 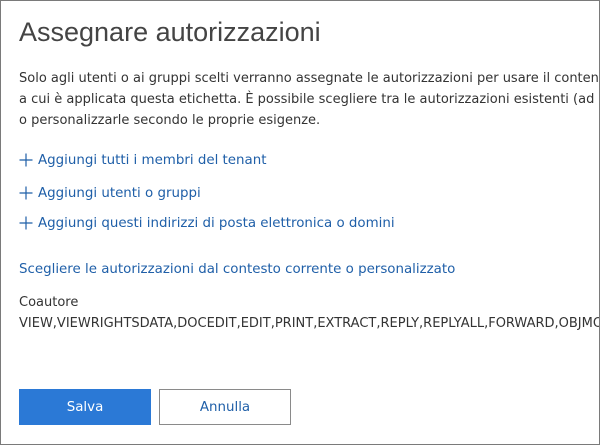 I want to click on add-users-or-groups-link: Aggiungi utenti o gruppi, so click(x=109, y=193).